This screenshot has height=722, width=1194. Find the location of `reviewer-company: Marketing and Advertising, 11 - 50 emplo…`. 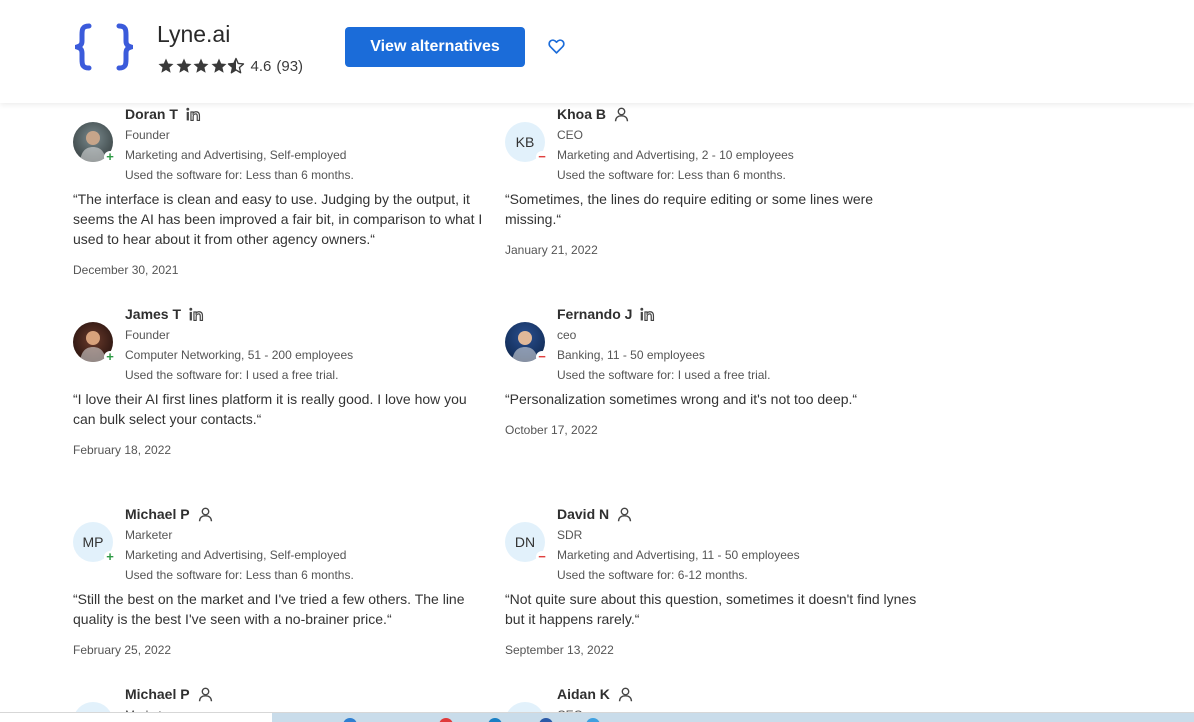

reviewer-company: Marketing and Advertising, 11 - 50 emplo… is located at coordinates (678, 555).